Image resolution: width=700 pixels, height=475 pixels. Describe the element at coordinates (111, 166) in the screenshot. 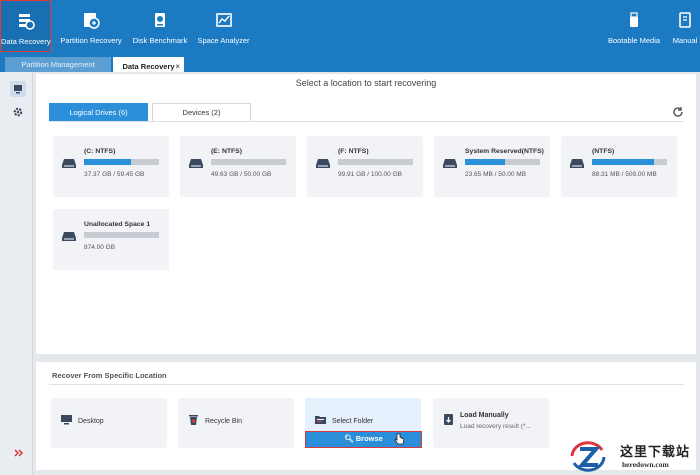

I see `drive-card: (C: NTFS) 37.37 GB / 59.45 GB` at that location.